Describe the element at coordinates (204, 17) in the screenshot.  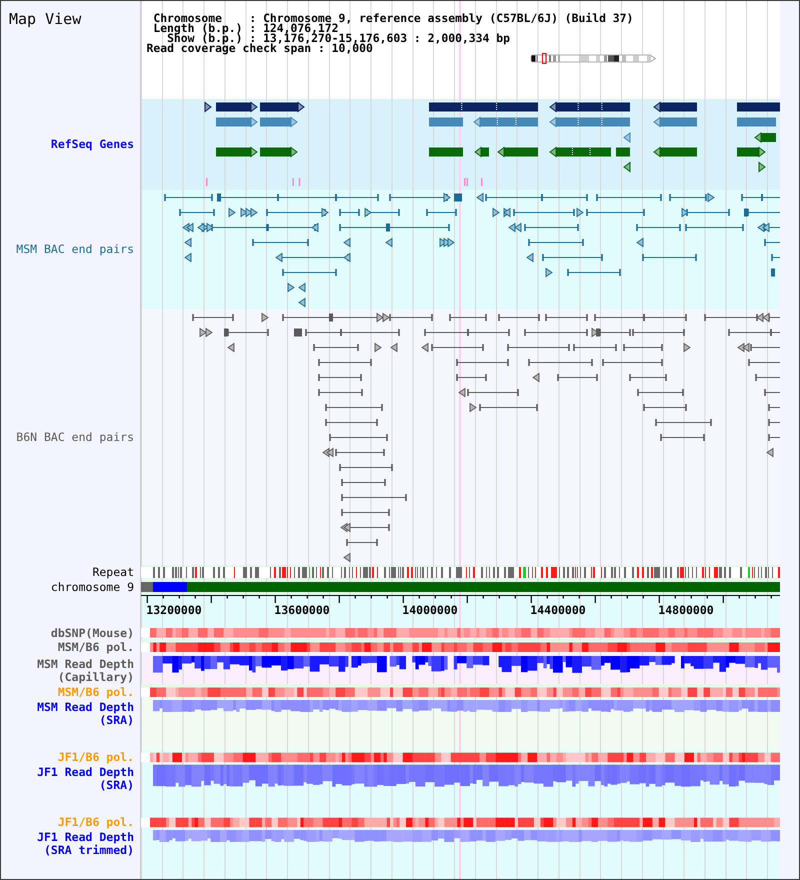
I see `info-label: Chromosome :` at that location.